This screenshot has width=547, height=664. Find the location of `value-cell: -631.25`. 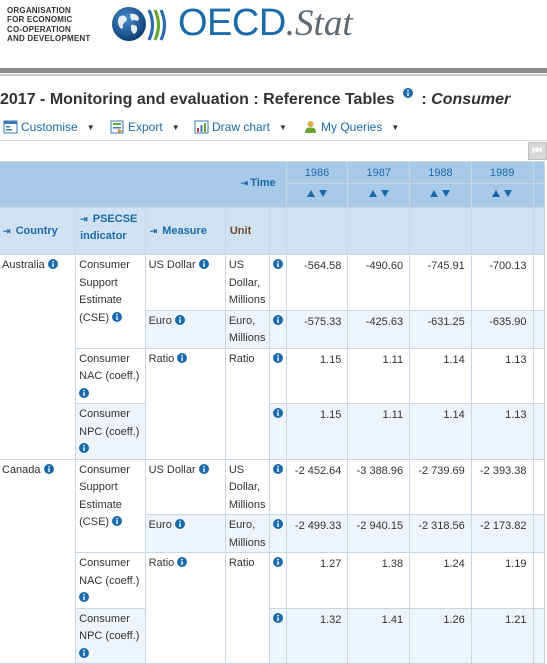

value-cell: -631.25 is located at coordinates (440, 329).